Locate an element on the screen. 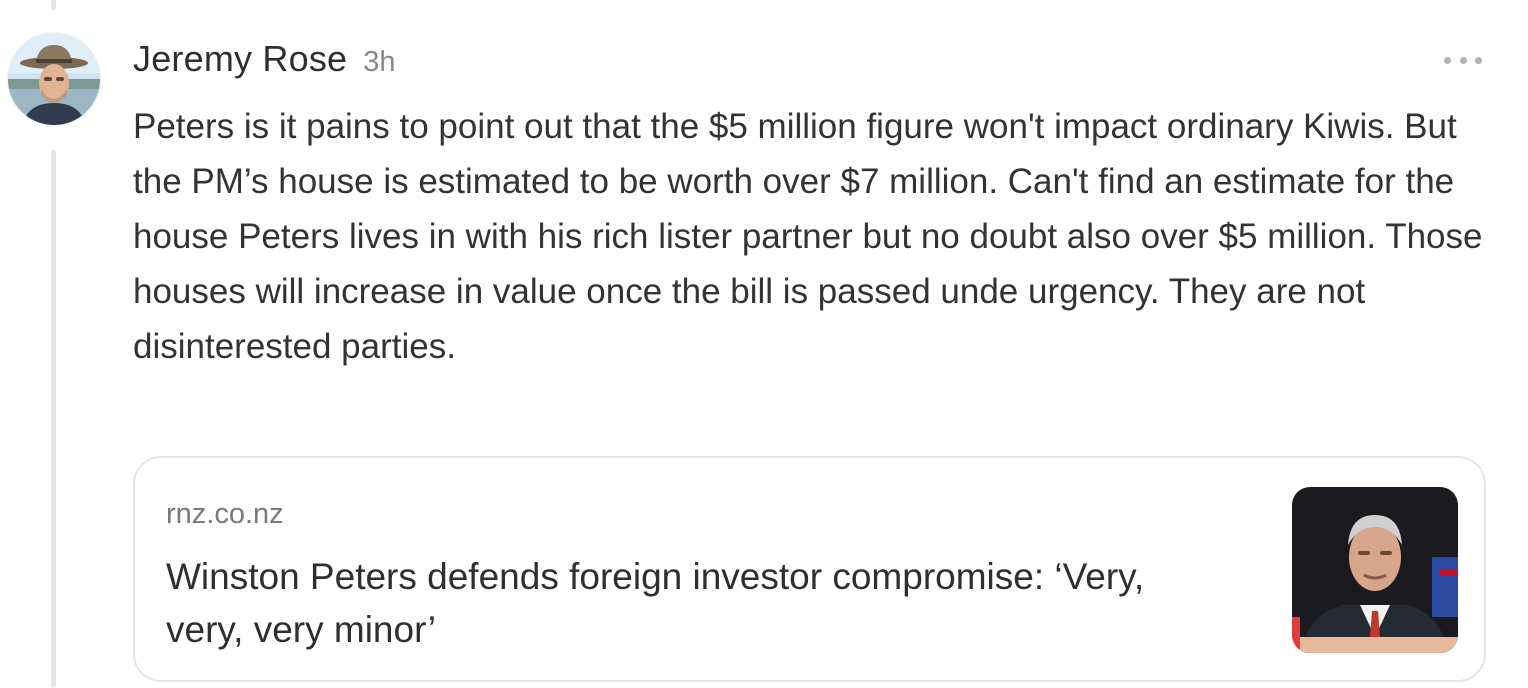 Image resolution: width=1528 pixels, height=688 pixels. comment-header: Jeremy Rose 3h is located at coordinates (264, 59).